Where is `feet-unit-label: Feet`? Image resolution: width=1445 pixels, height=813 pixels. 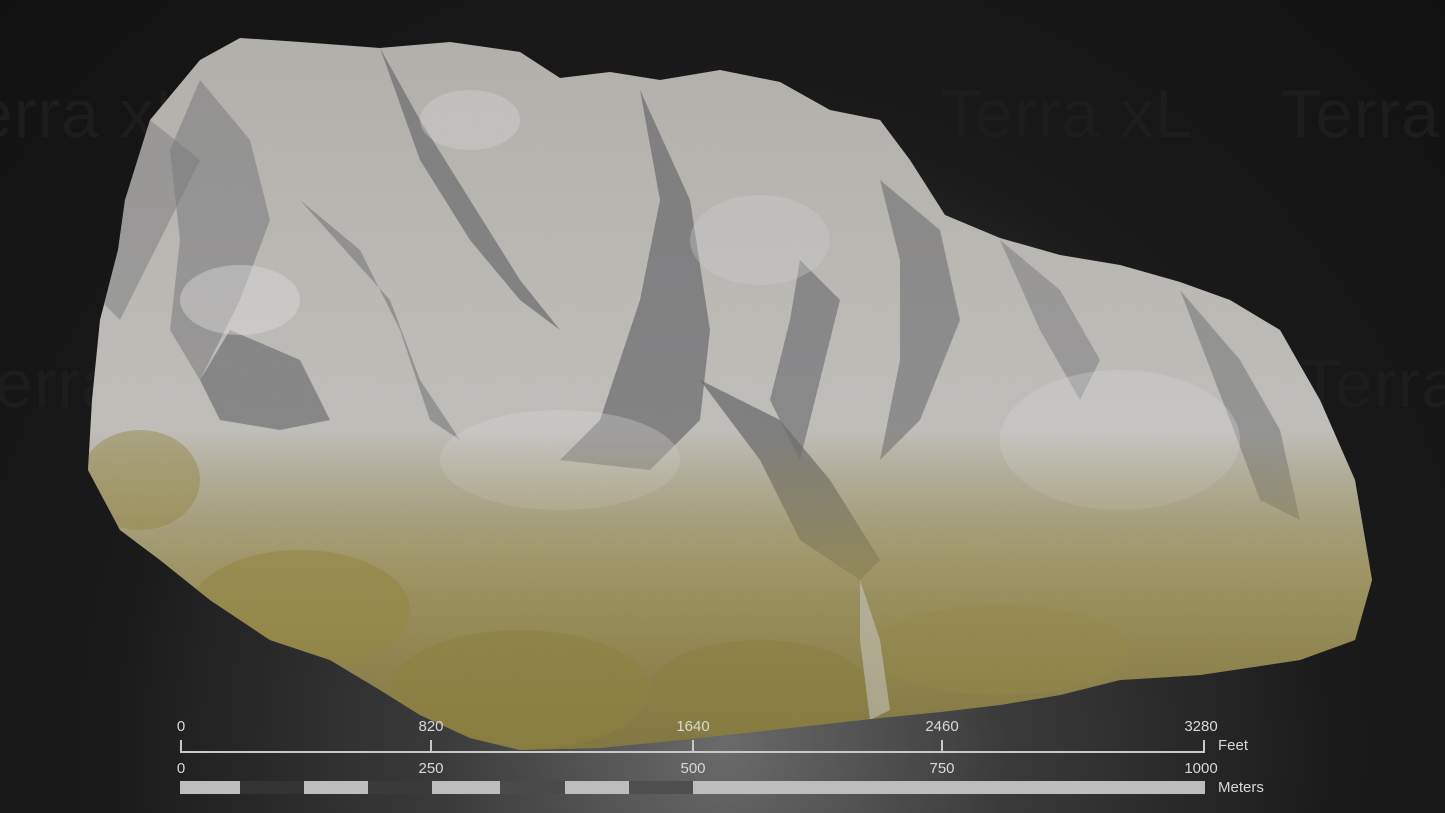
feet-unit-label: Feet is located at coordinates (1233, 745).